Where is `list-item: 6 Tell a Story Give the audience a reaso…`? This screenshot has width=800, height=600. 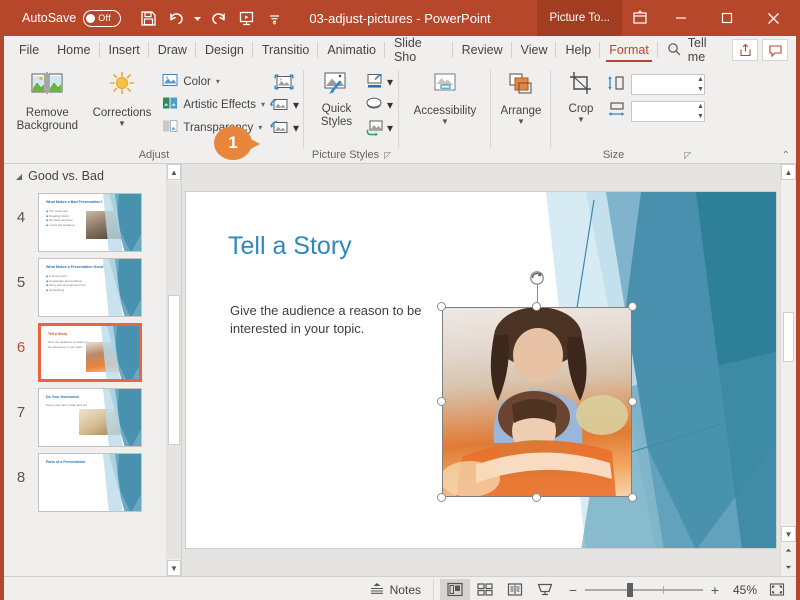 list-item: 6 Tell a Story Give the audience a reaso… is located at coordinates (92, 352).